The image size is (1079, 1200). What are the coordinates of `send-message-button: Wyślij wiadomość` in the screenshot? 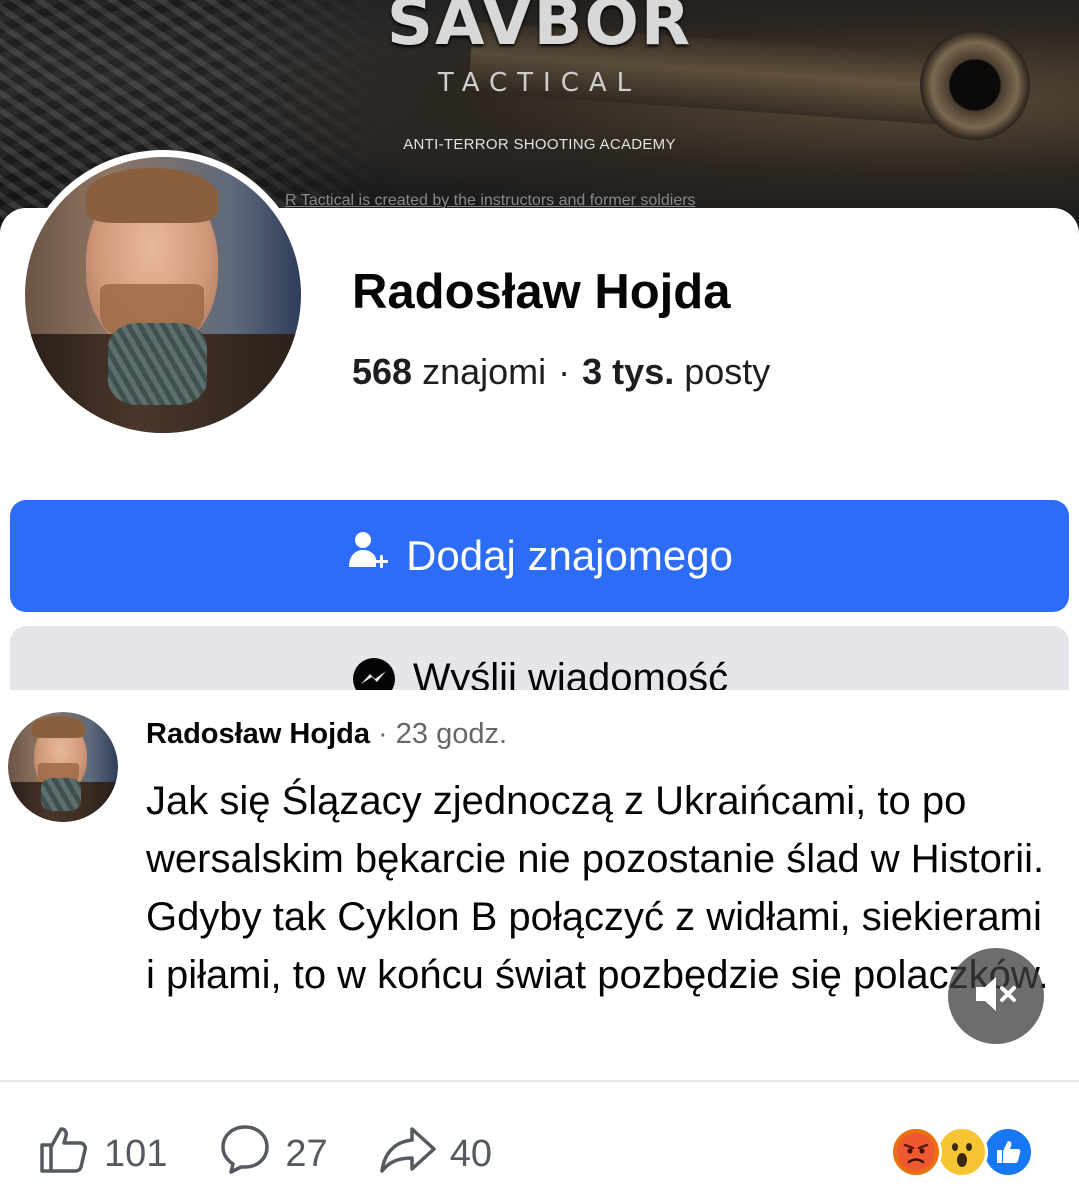 It's located at (539, 658).